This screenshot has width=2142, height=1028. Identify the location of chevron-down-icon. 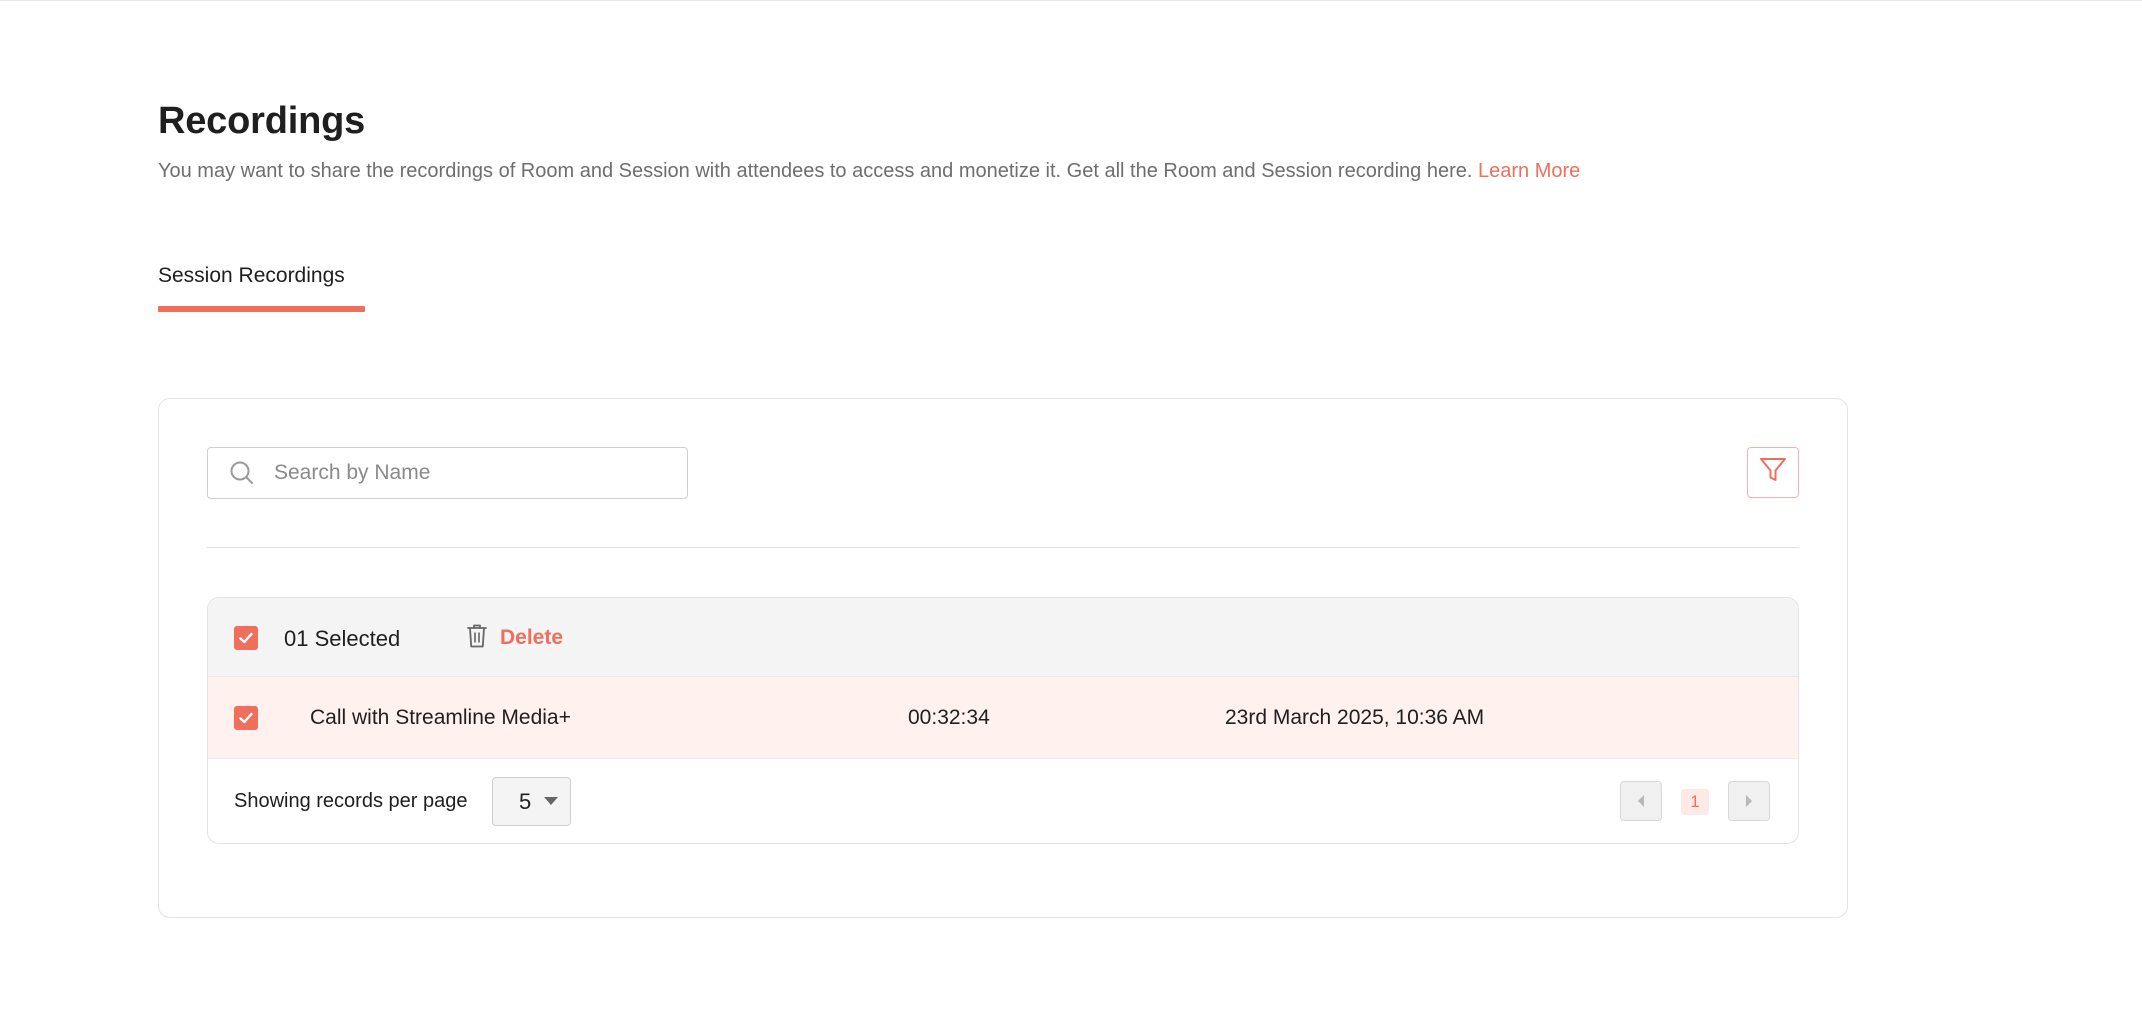
(551, 802).